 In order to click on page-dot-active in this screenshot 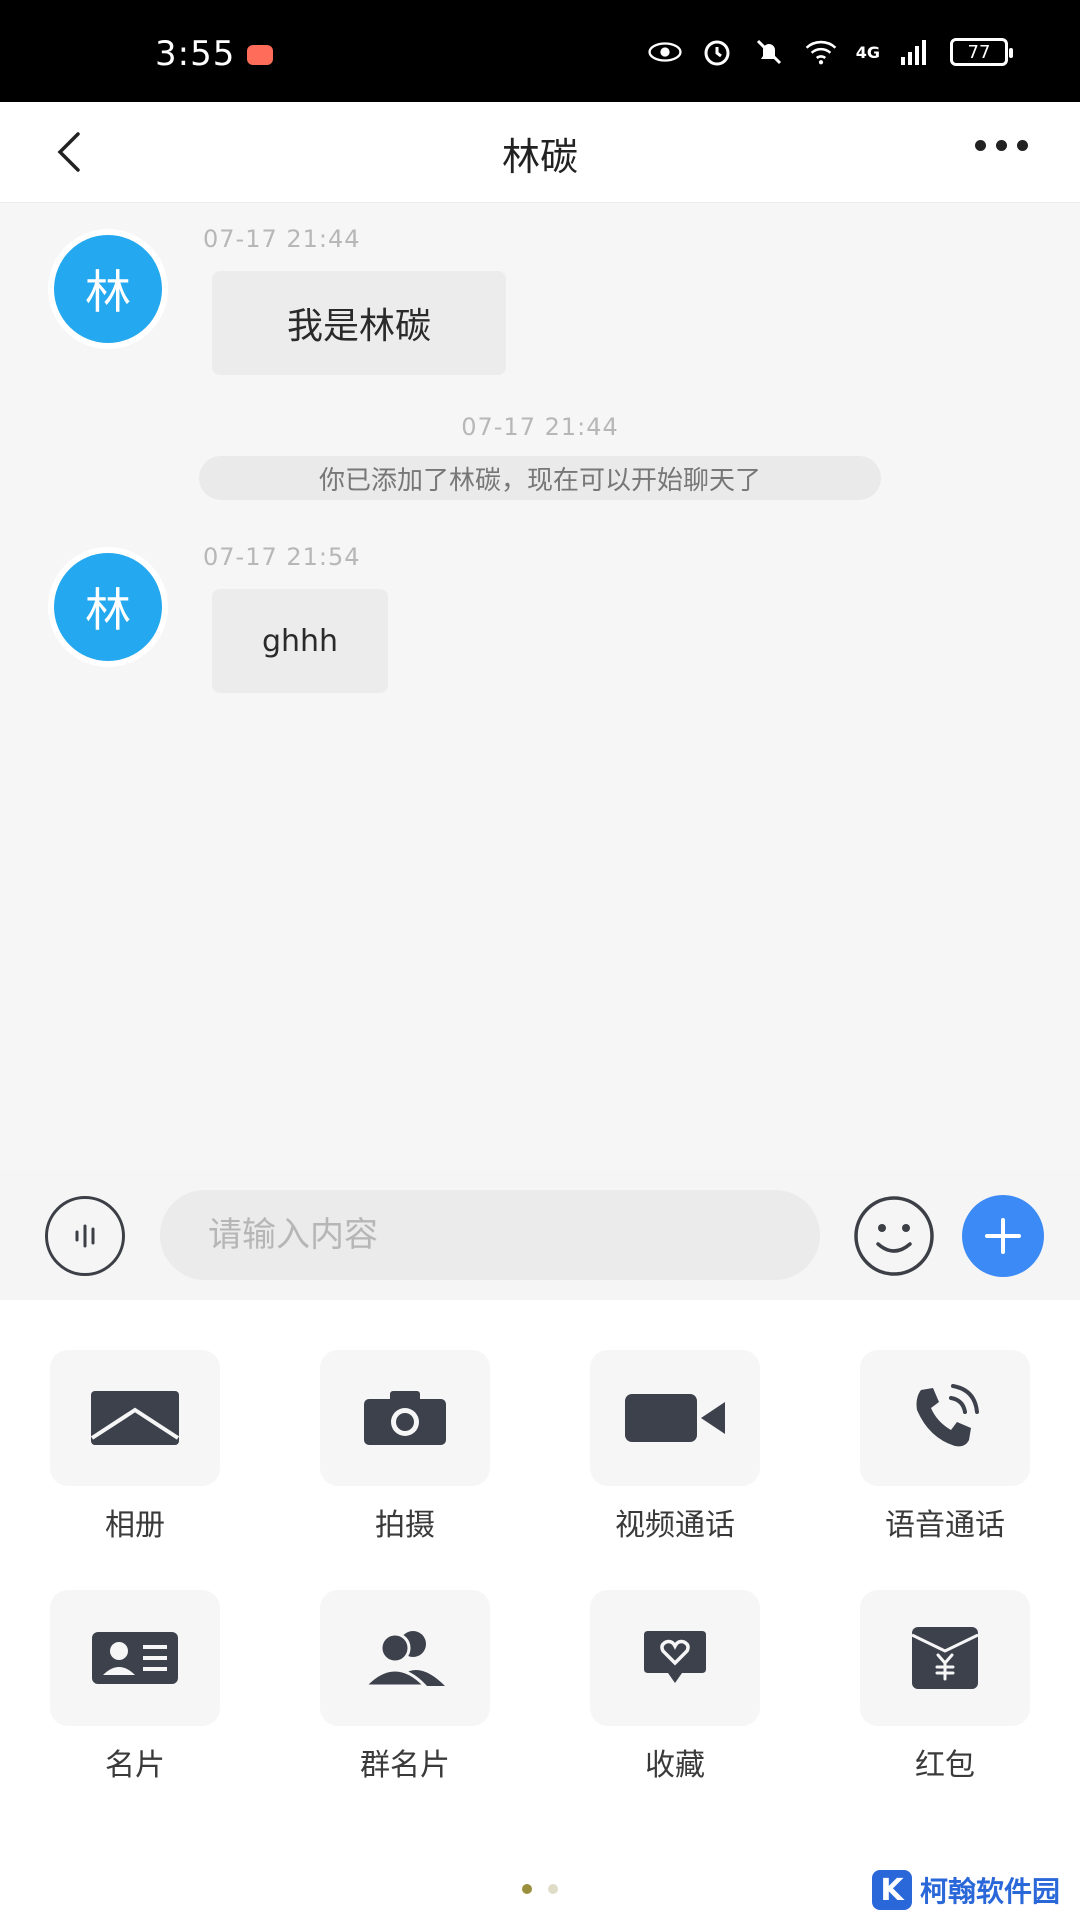, I will do `click(527, 1889)`.